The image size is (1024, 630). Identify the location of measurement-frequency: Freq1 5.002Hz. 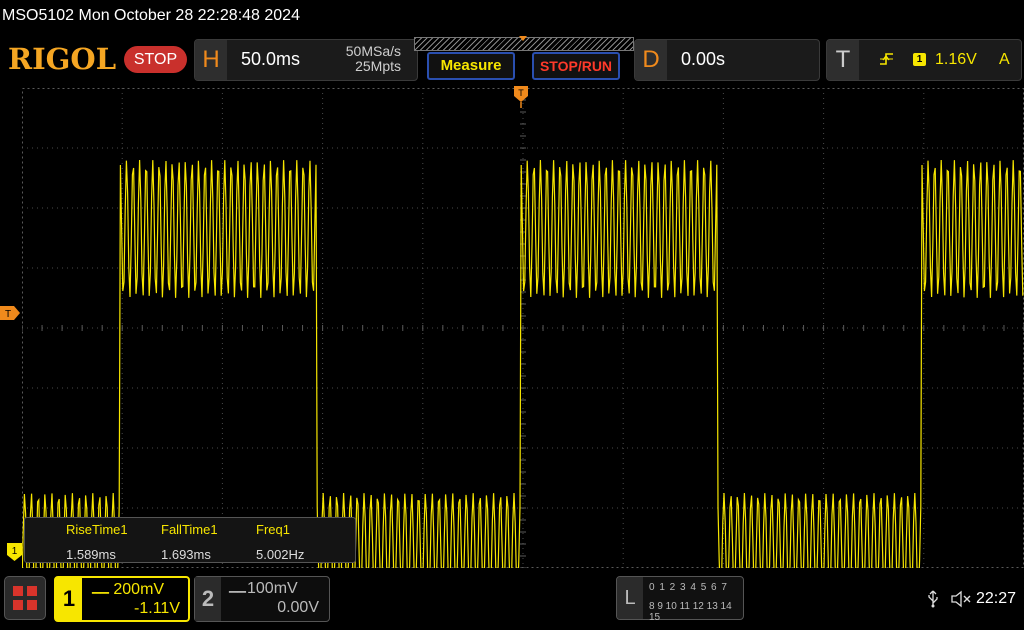
(280, 542).